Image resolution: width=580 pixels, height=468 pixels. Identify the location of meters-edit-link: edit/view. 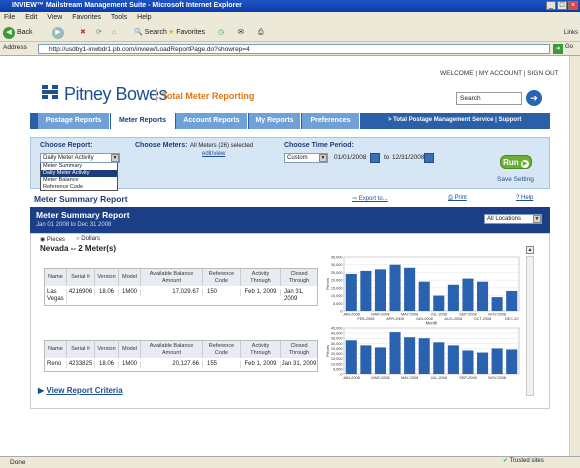
(213, 154).